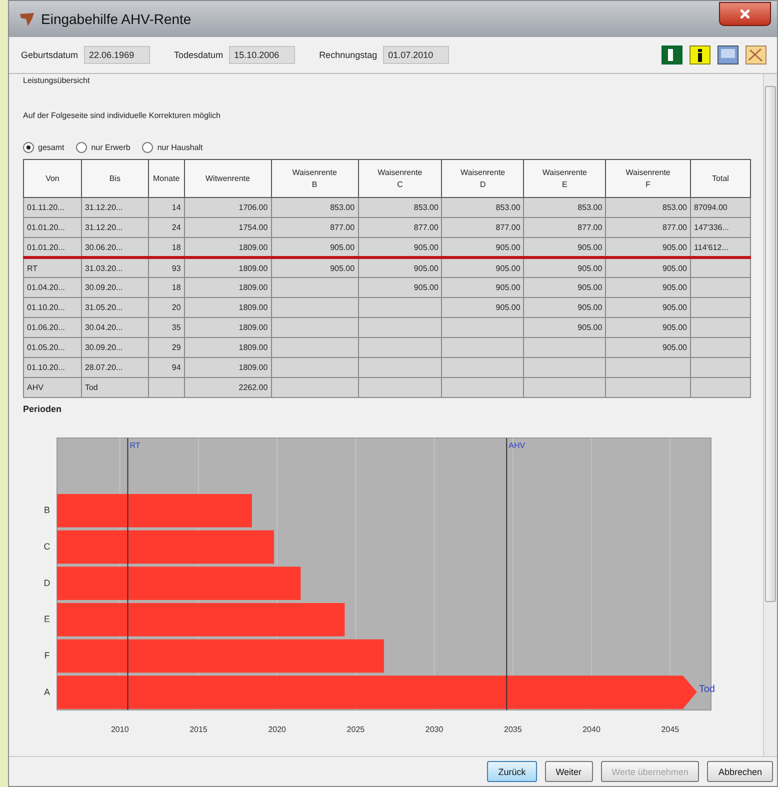  What do you see at coordinates (591, 729) in the screenshot?
I see `axis-tick-label: 2040` at bounding box center [591, 729].